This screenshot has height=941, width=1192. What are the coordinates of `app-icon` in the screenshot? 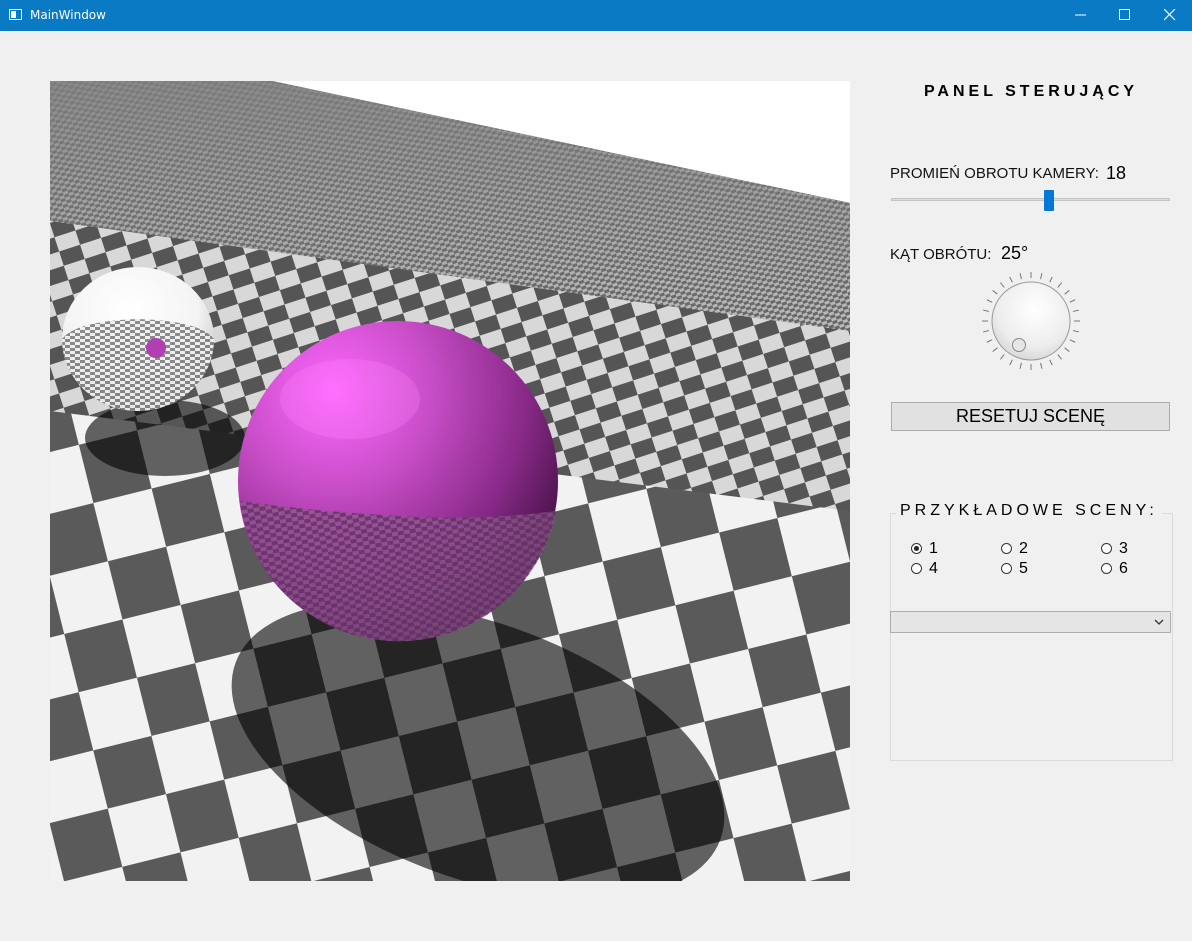 It's located at (15, 14).